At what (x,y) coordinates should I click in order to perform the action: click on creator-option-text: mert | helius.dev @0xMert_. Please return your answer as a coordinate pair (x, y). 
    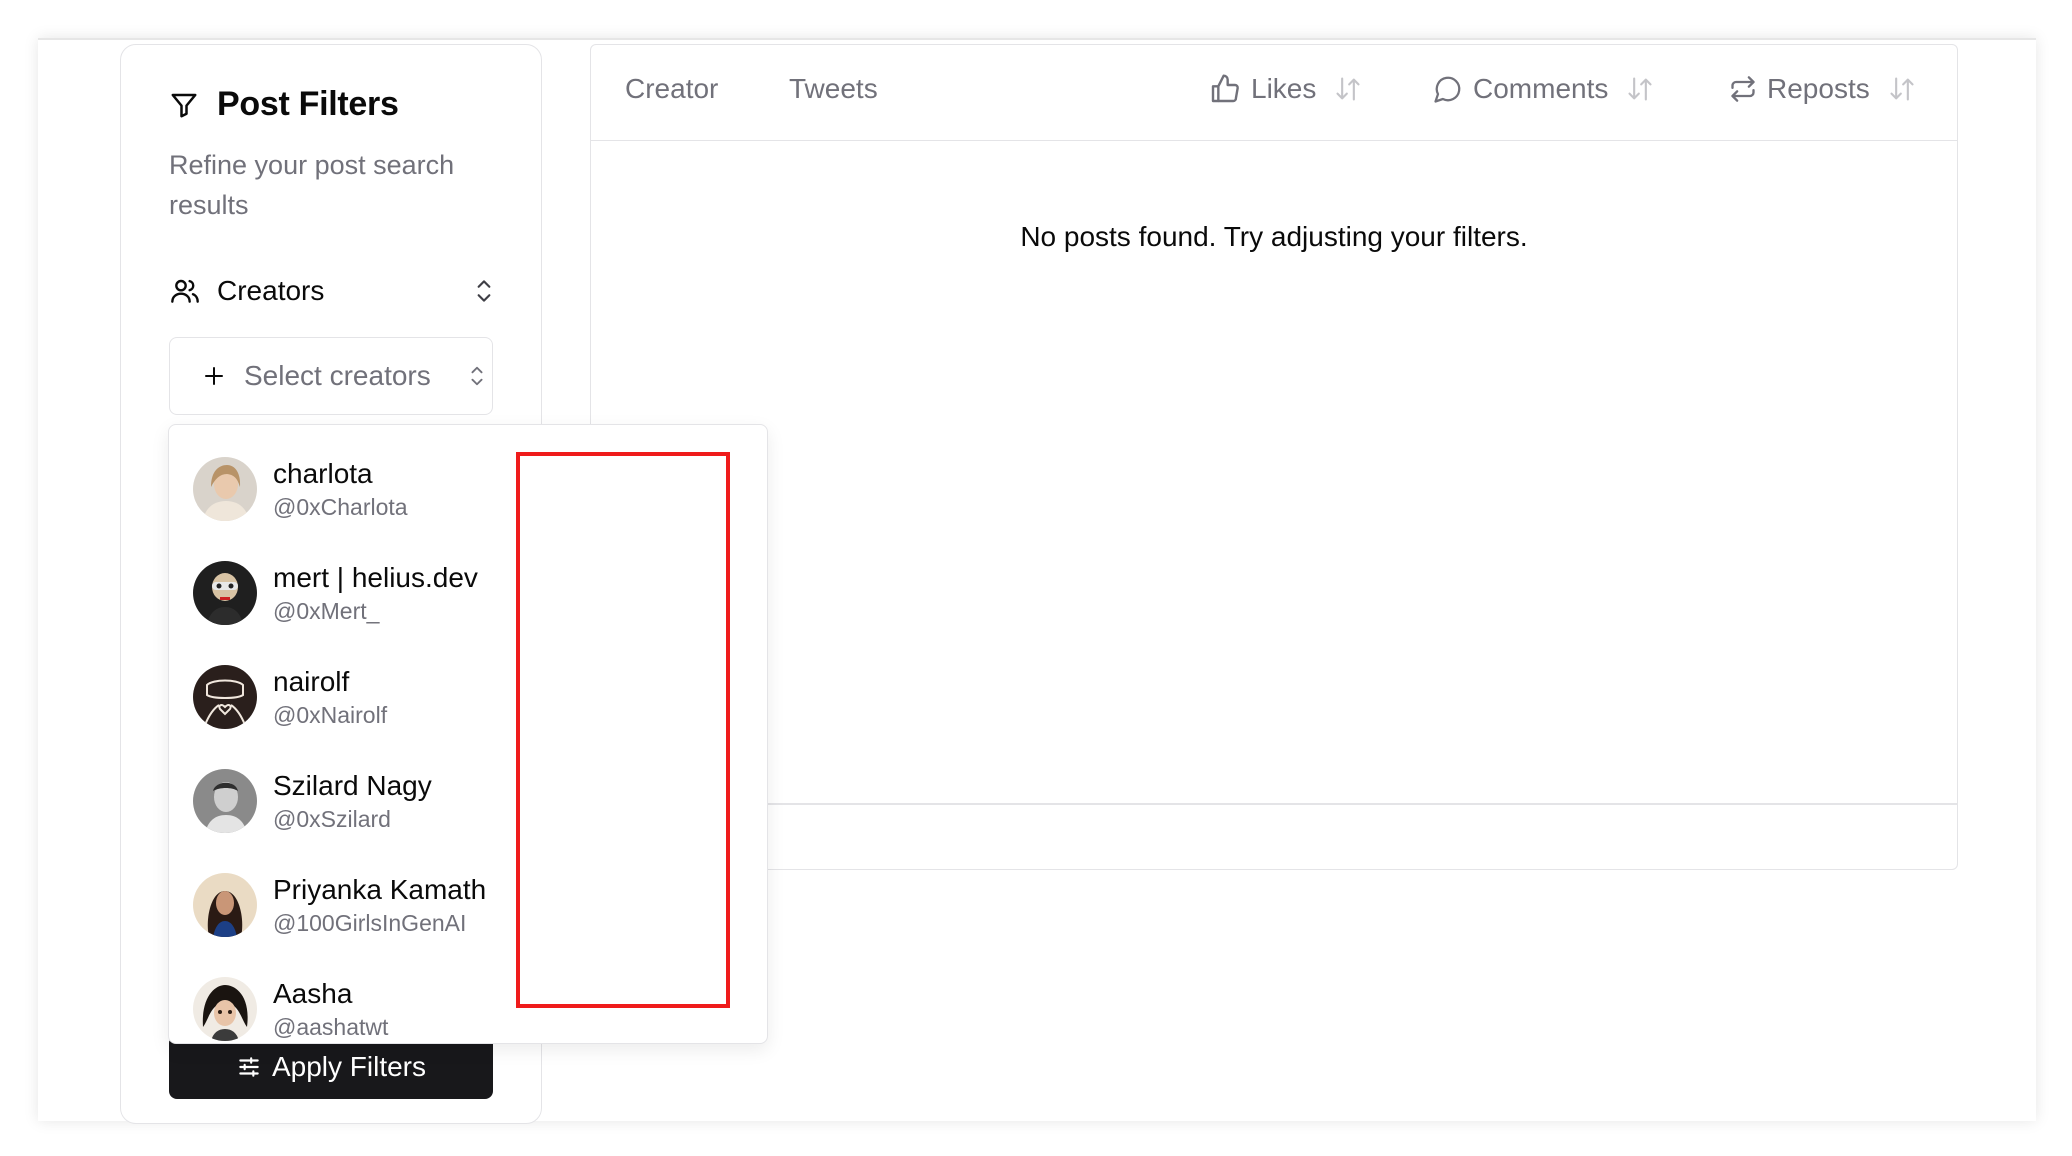
    Looking at the image, I should click on (375, 593).